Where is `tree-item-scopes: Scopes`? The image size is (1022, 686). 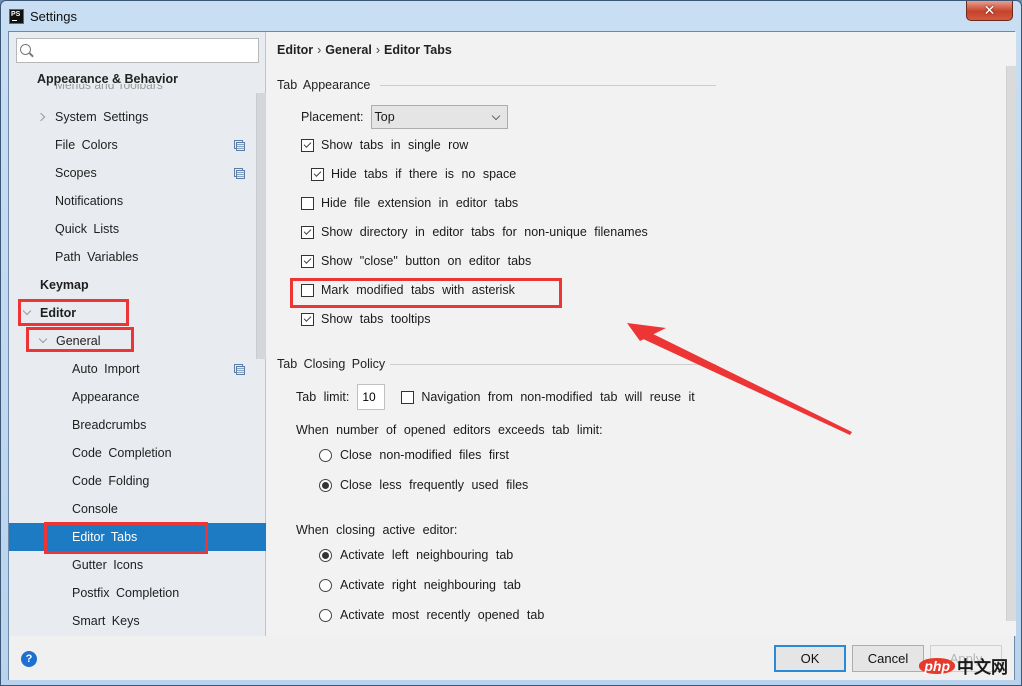 tree-item-scopes: Scopes is located at coordinates (137, 173).